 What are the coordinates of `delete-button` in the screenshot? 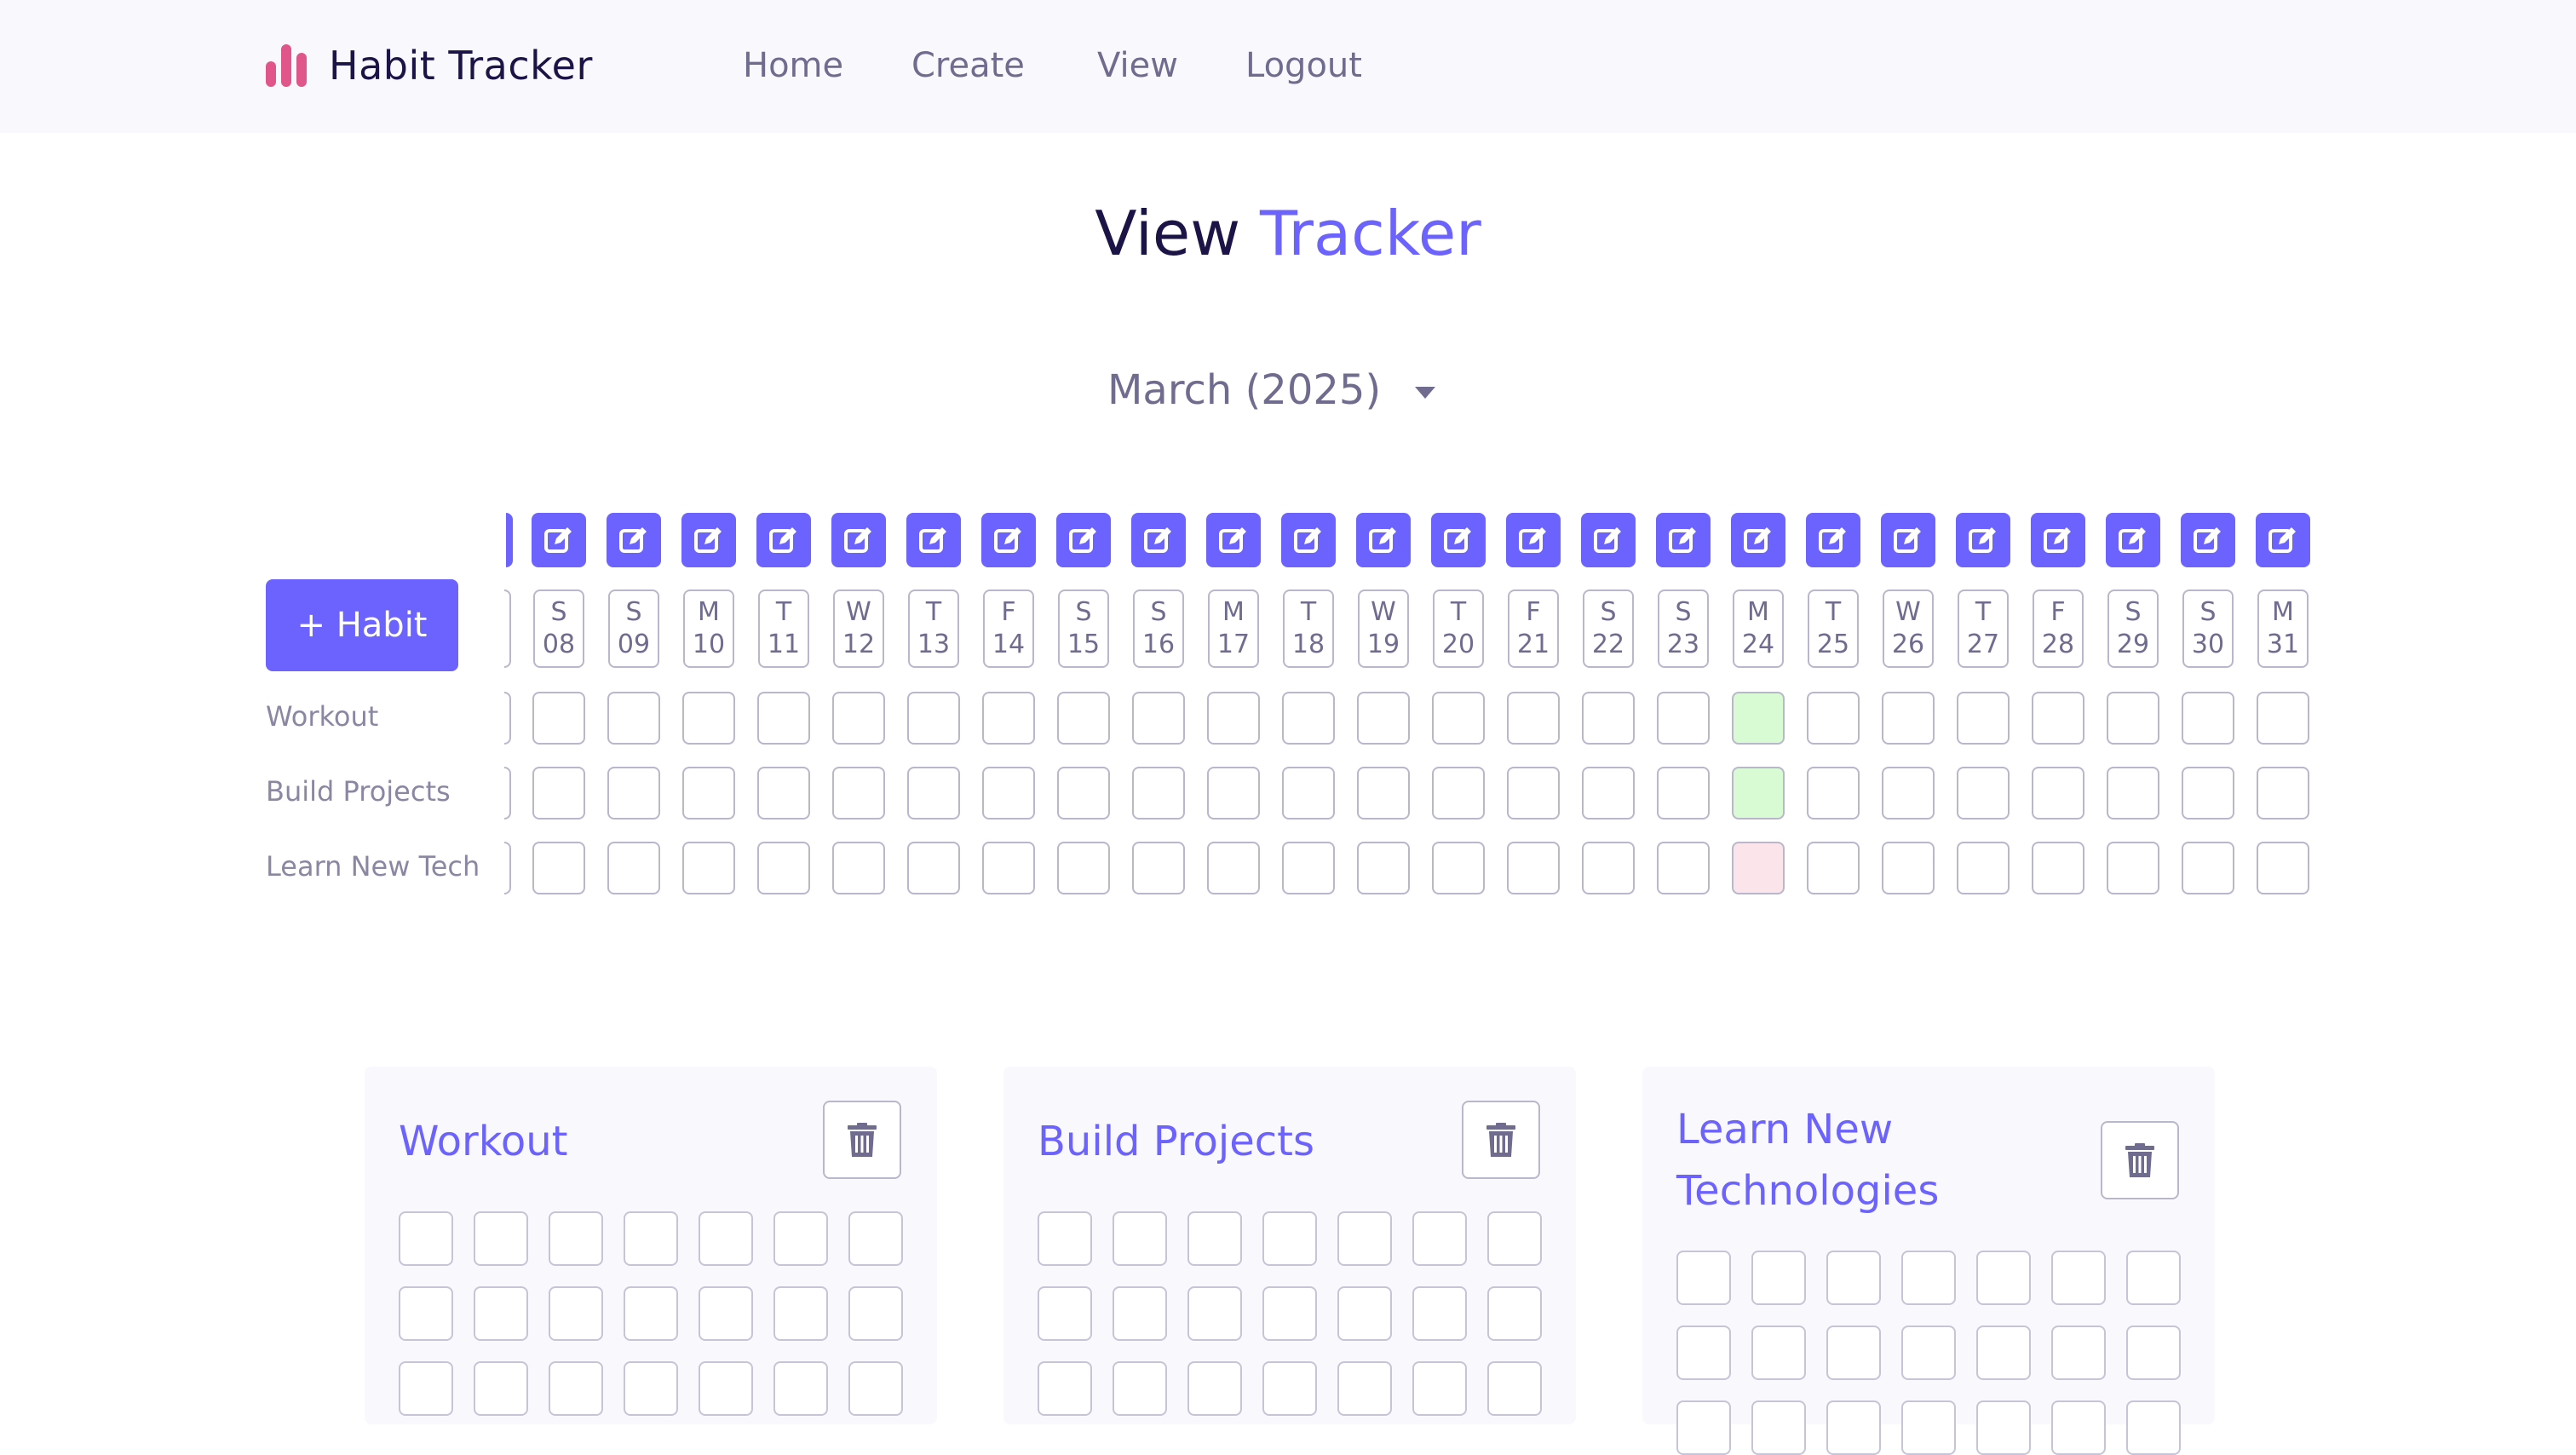 It's located at (2140, 1160).